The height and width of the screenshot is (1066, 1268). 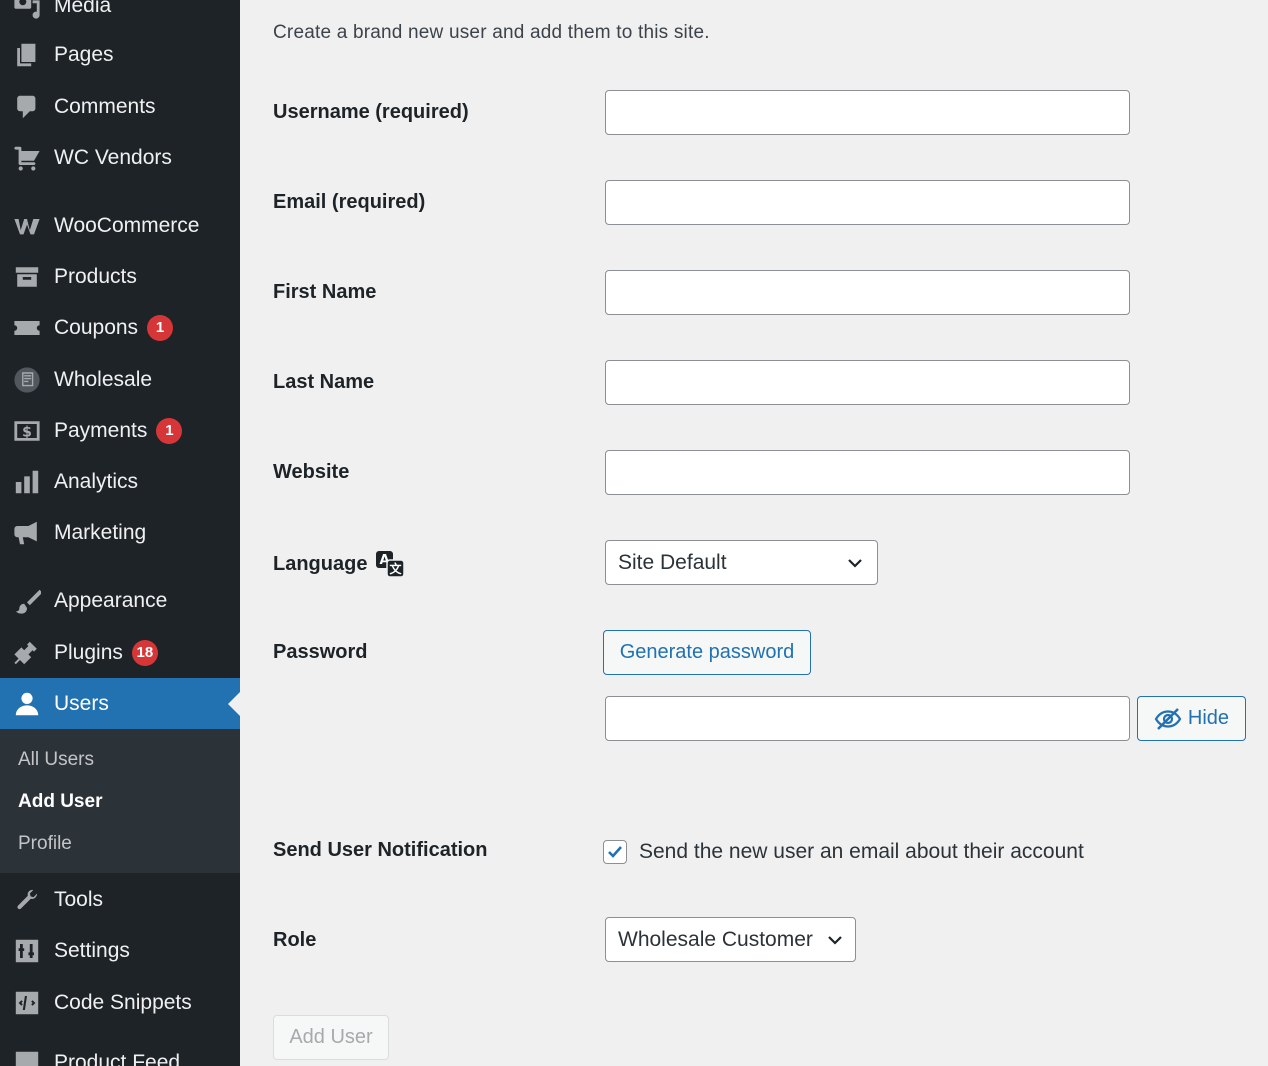 I want to click on ticket-icon, so click(x=27, y=327).